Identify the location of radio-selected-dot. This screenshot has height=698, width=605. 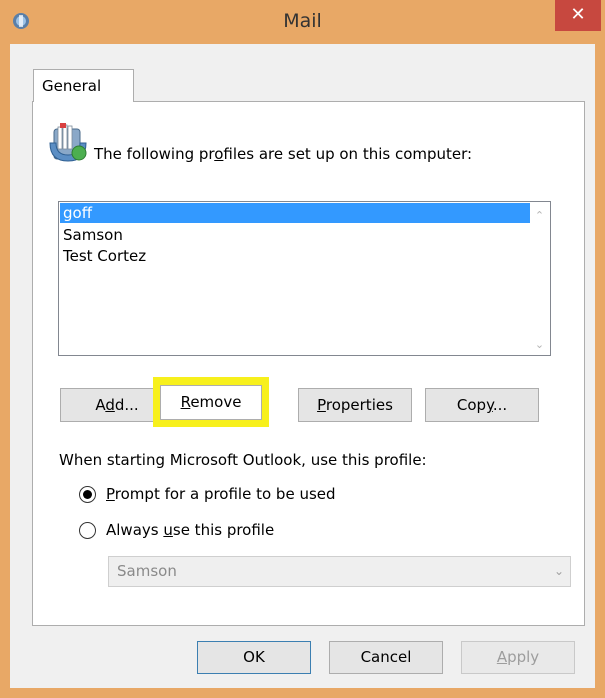
(87, 494).